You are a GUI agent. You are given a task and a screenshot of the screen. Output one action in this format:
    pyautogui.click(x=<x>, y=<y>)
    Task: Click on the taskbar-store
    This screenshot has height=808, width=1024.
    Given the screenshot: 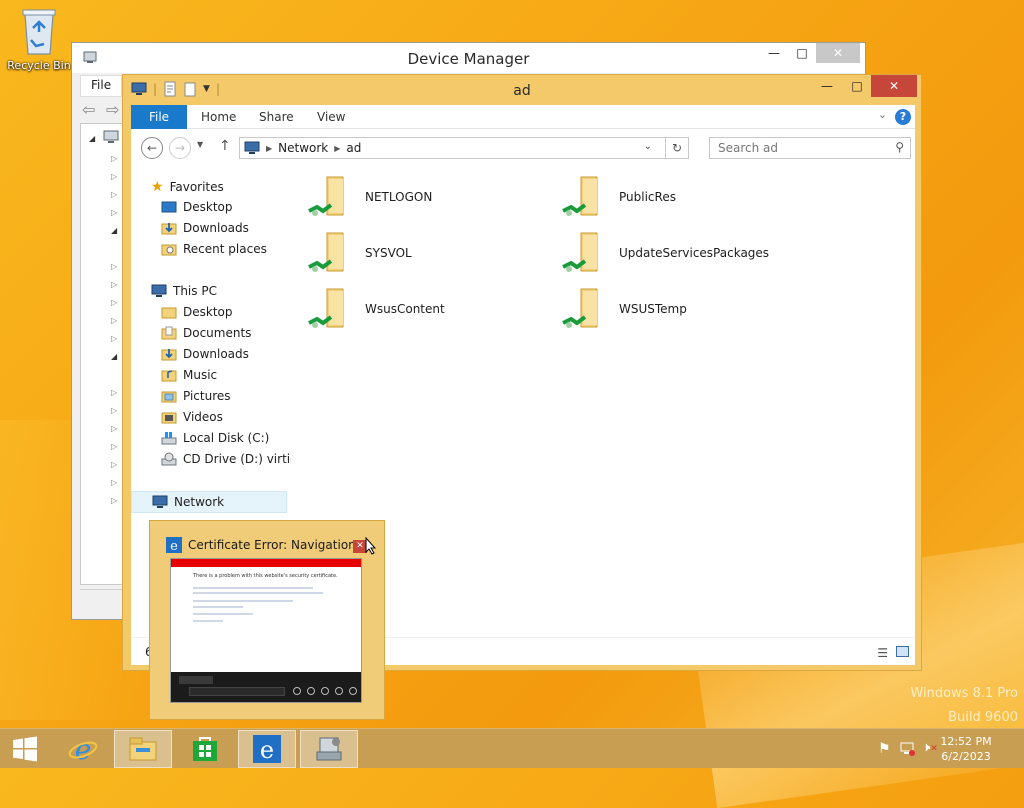 What is the action you would take?
    pyautogui.click(x=205, y=749)
    